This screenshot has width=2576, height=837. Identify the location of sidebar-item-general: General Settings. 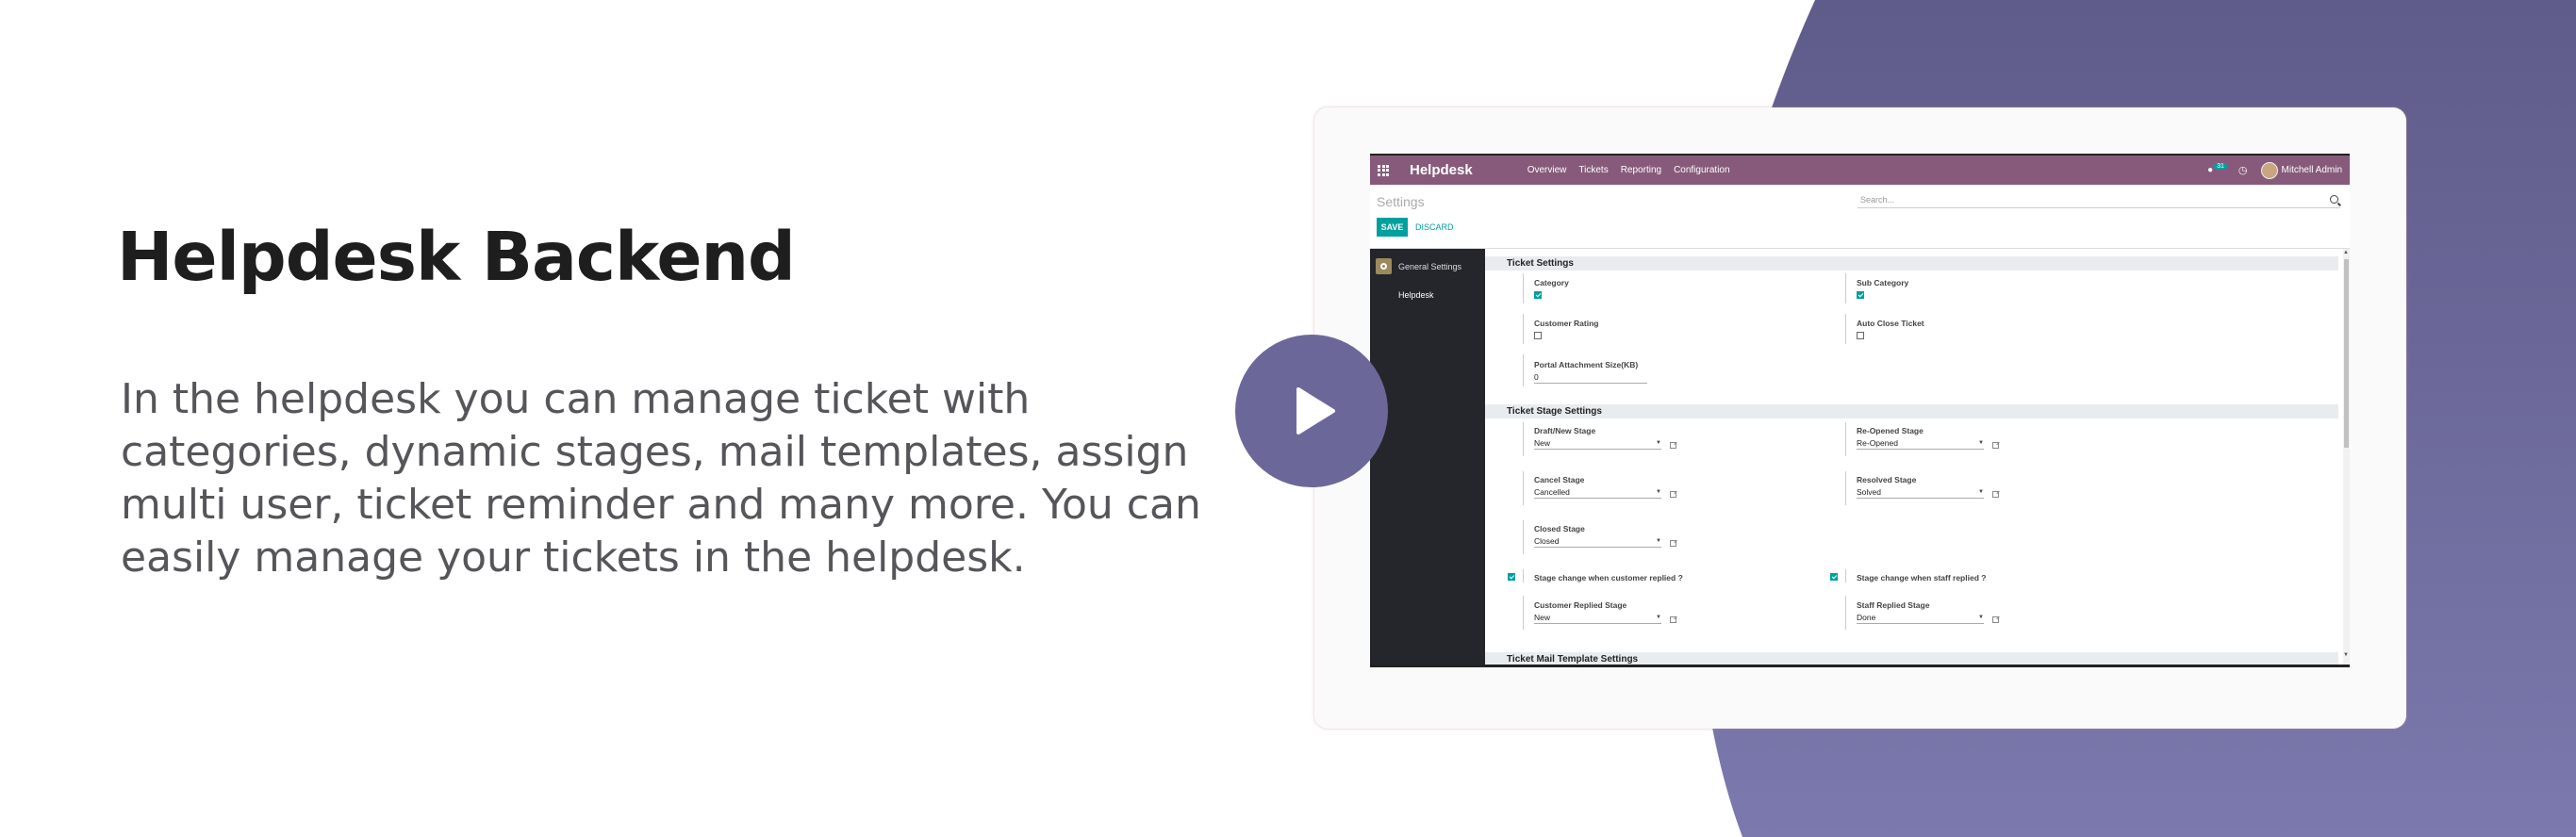
(1418, 266).